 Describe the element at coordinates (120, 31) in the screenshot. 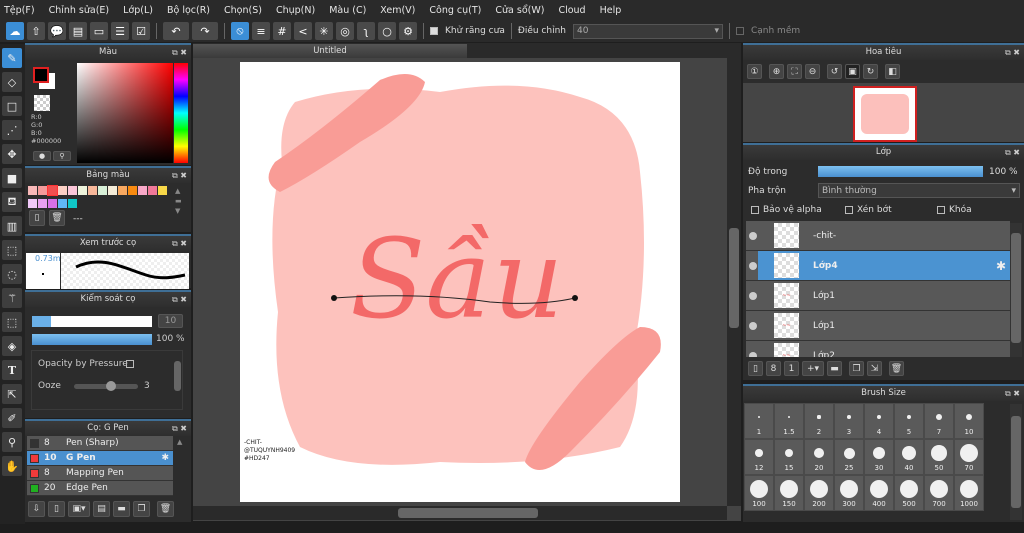

I see `list-icon: ☰` at that location.